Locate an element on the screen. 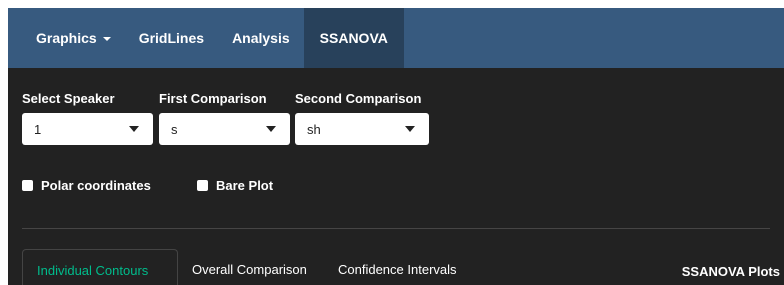 The image size is (784, 285). polar-coordinates-checkbox: Polar coordinates is located at coordinates (86, 185).